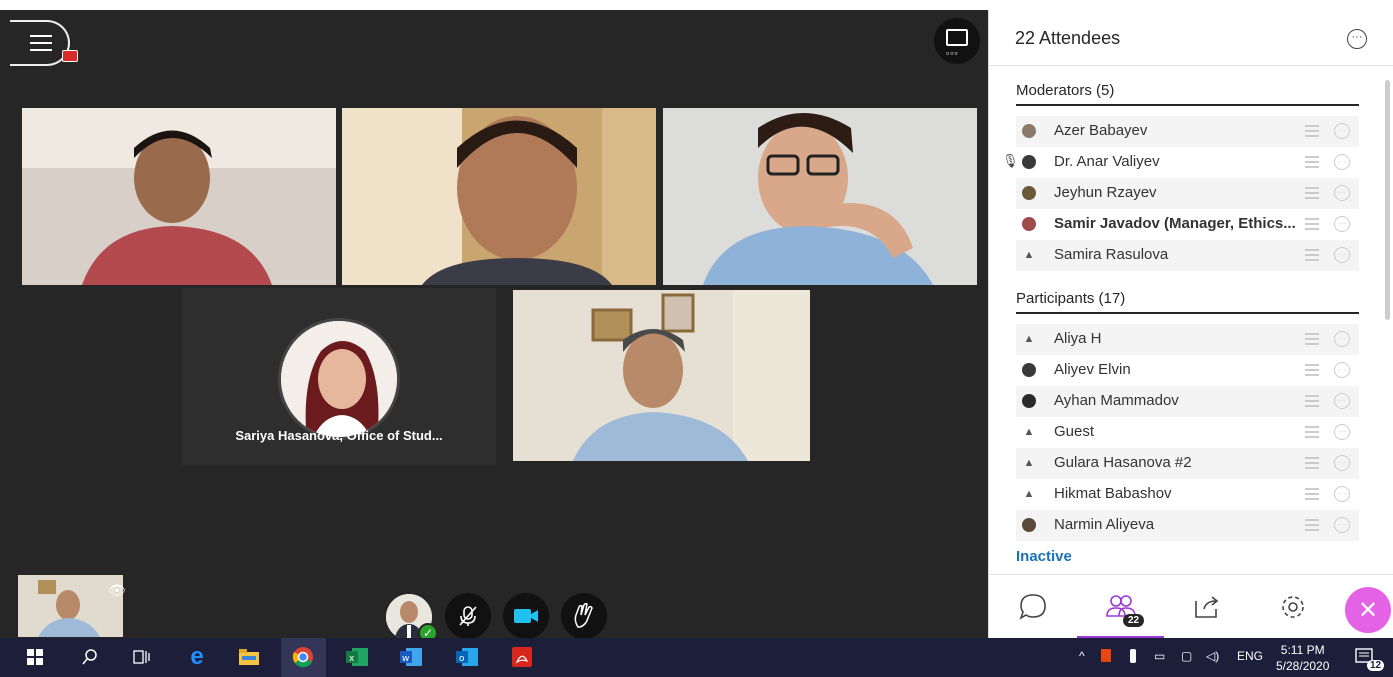 The width and height of the screenshot is (1393, 677). What do you see at coordinates (1101, 130) in the screenshot?
I see `attendee-name: Azer Babayev` at bounding box center [1101, 130].